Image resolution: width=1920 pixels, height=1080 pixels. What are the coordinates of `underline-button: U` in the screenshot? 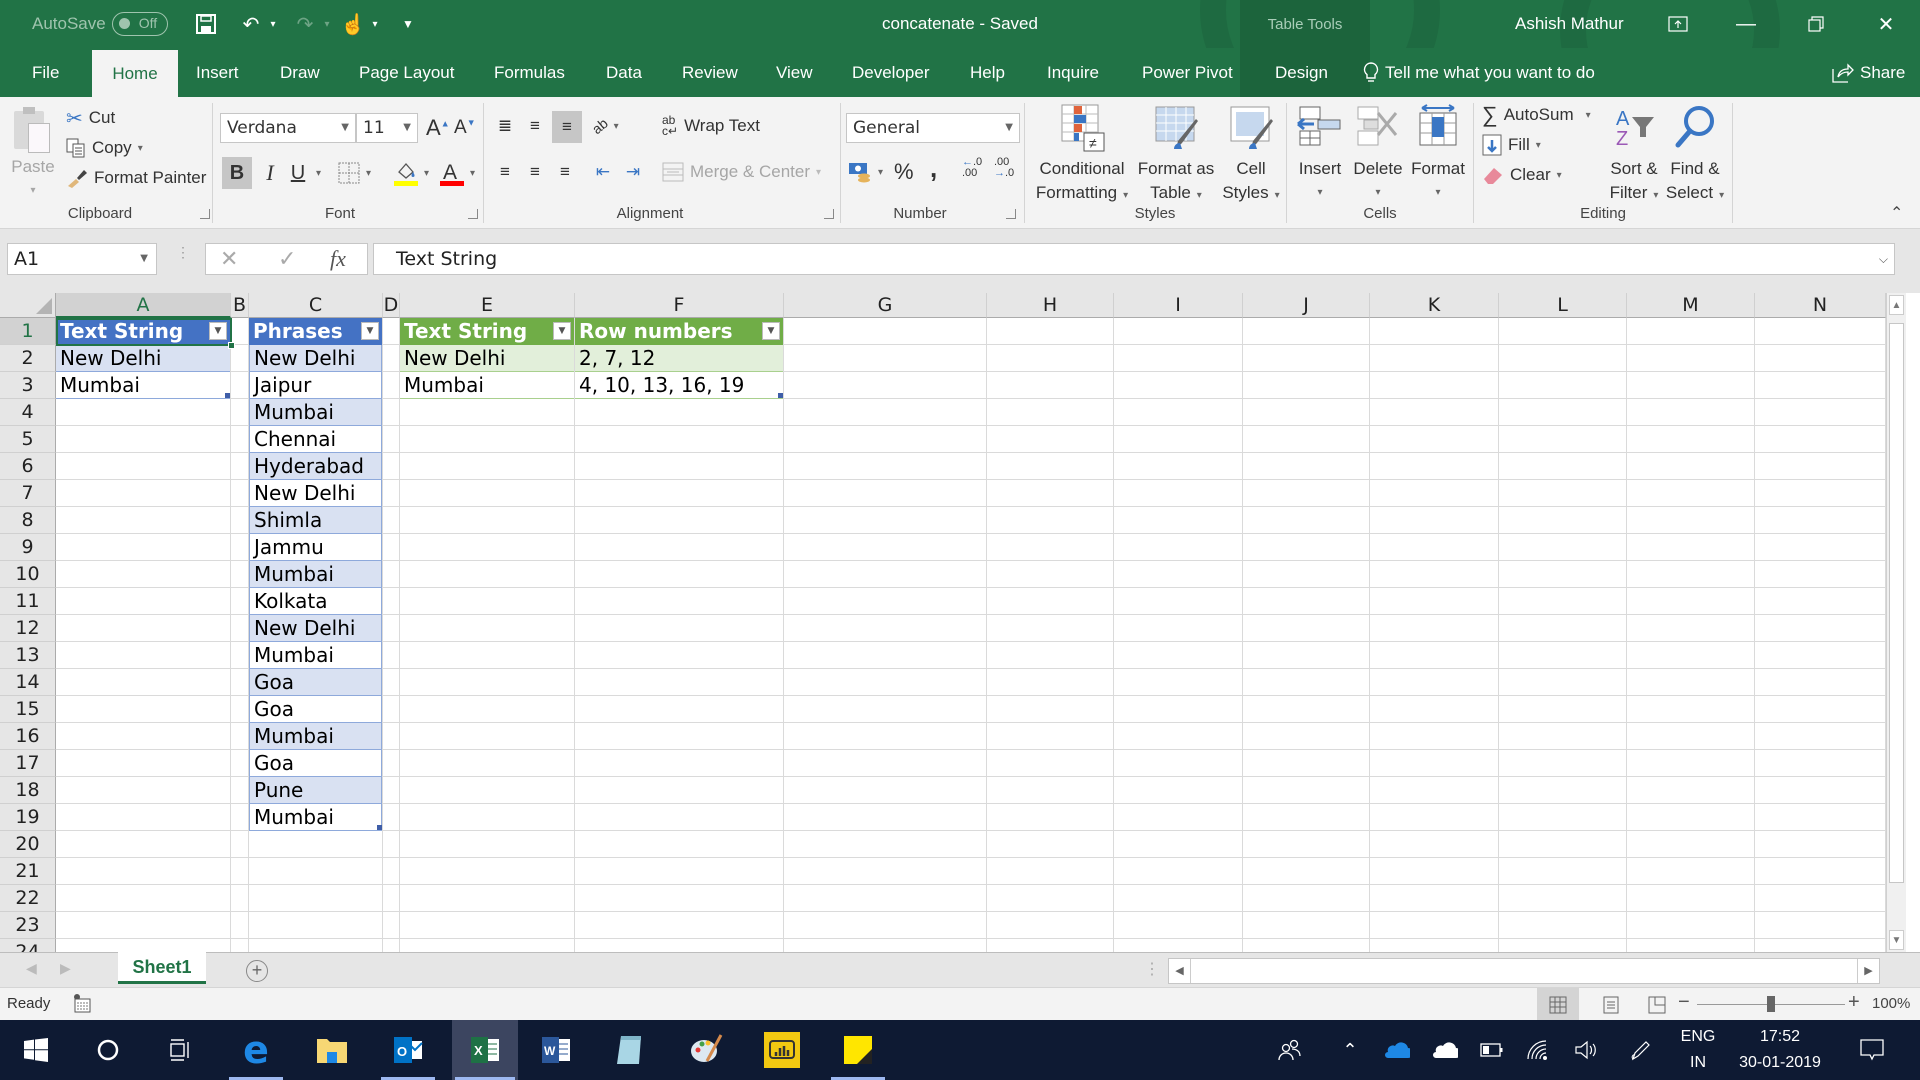 It's located at (298, 173).